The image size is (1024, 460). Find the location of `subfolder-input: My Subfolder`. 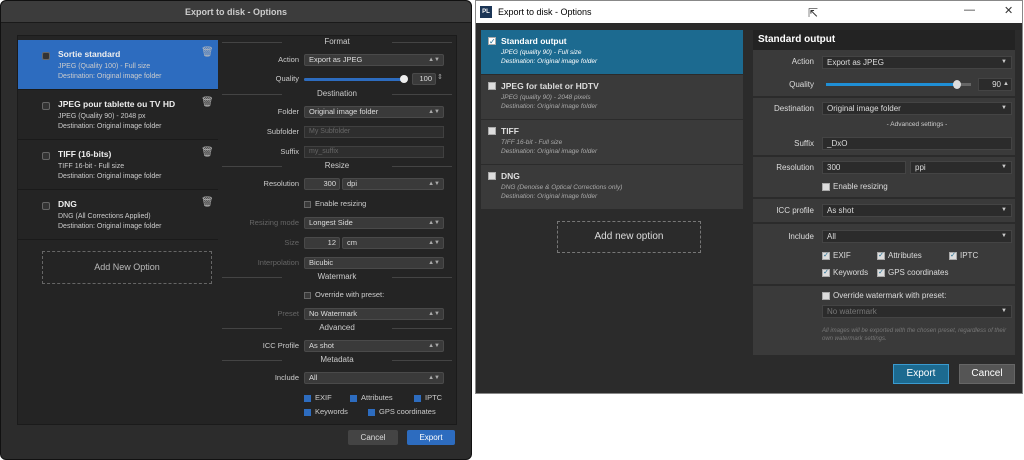

subfolder-input: My Subfolder is located at coordinates (374, 132).